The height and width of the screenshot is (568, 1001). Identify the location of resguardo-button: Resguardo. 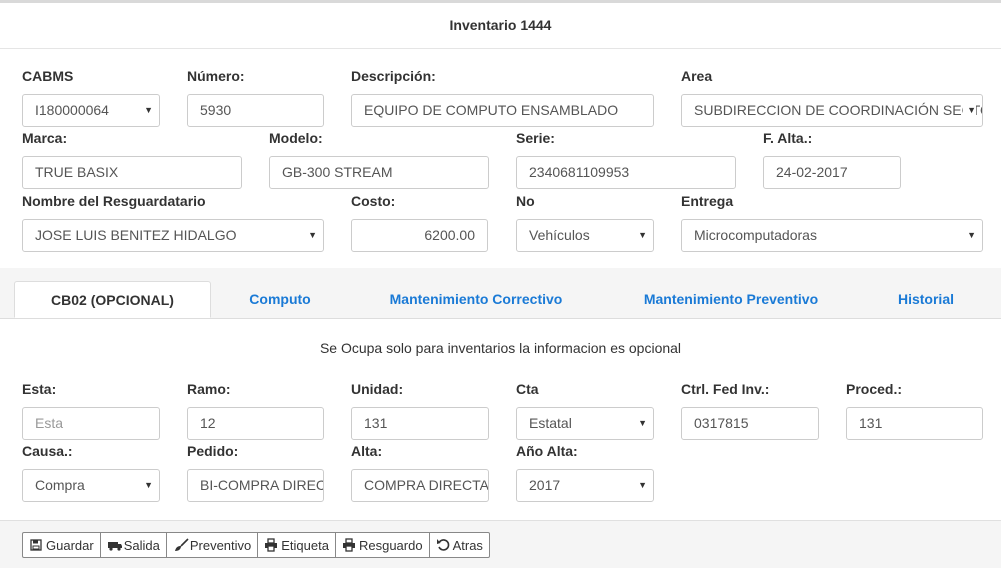
(382, 545).